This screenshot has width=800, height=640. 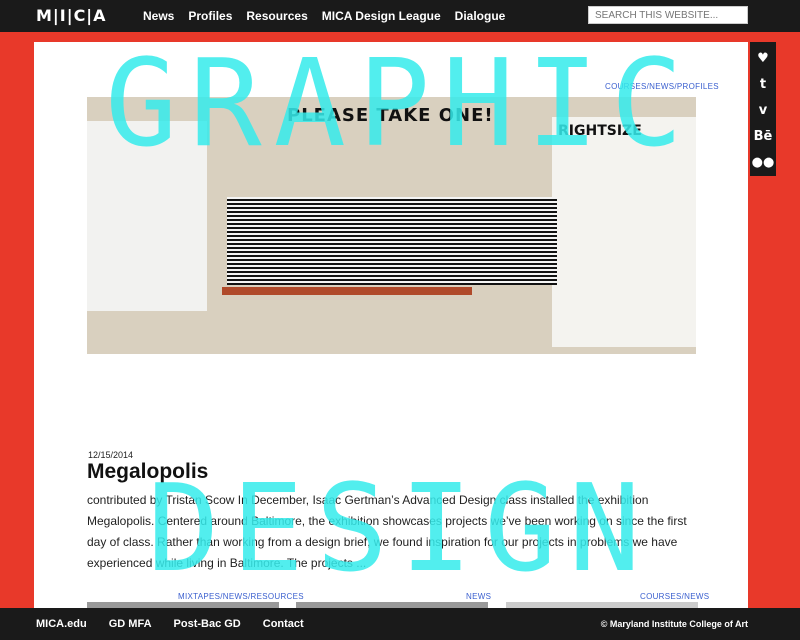 What do you see at coordinates (147, 472) in the screenshot?
I see `post-title: Megalopolis` at bounding box center [147, 472].